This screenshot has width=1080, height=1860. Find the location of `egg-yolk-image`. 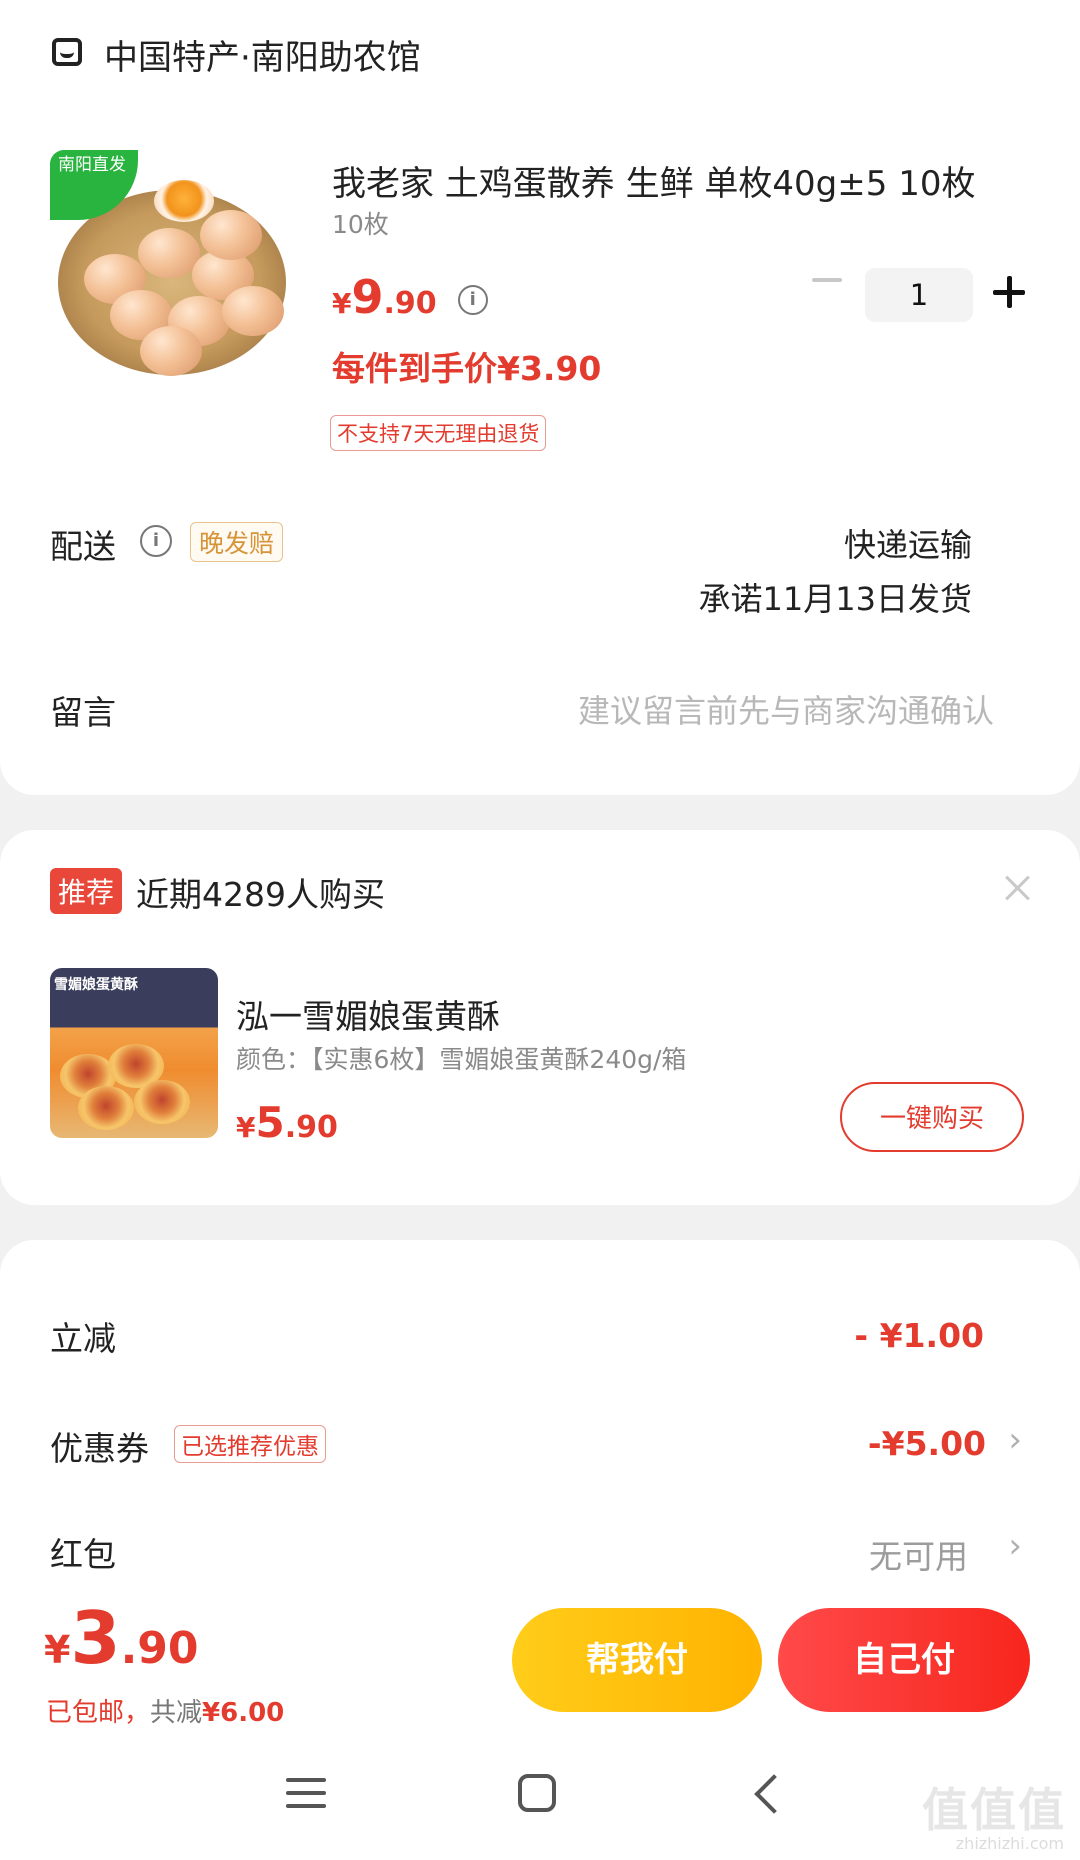

egg-yolk-image is located at coordinates (184, 201).